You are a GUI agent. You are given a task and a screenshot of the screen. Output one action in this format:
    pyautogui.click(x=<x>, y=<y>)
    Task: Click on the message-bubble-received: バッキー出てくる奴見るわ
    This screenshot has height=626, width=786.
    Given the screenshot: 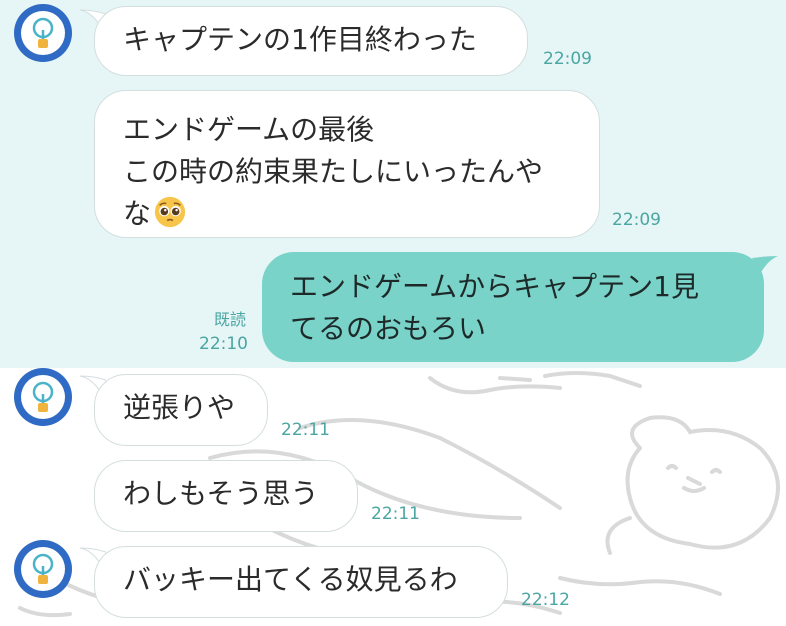 What is the action you would take?
    pyautogui.click(x=301, y=582)
    